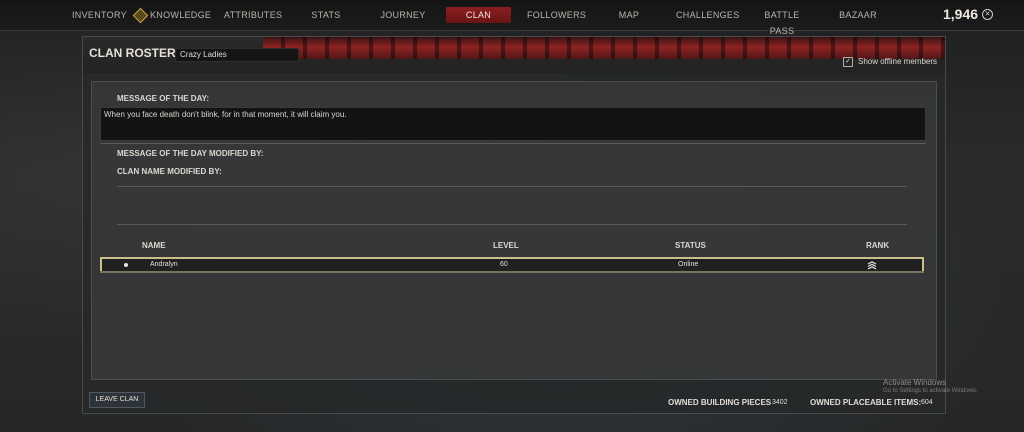 This screenshot has width=1024, height=432. I want to click on checkbox-icon: ✓, so click(848, 62).